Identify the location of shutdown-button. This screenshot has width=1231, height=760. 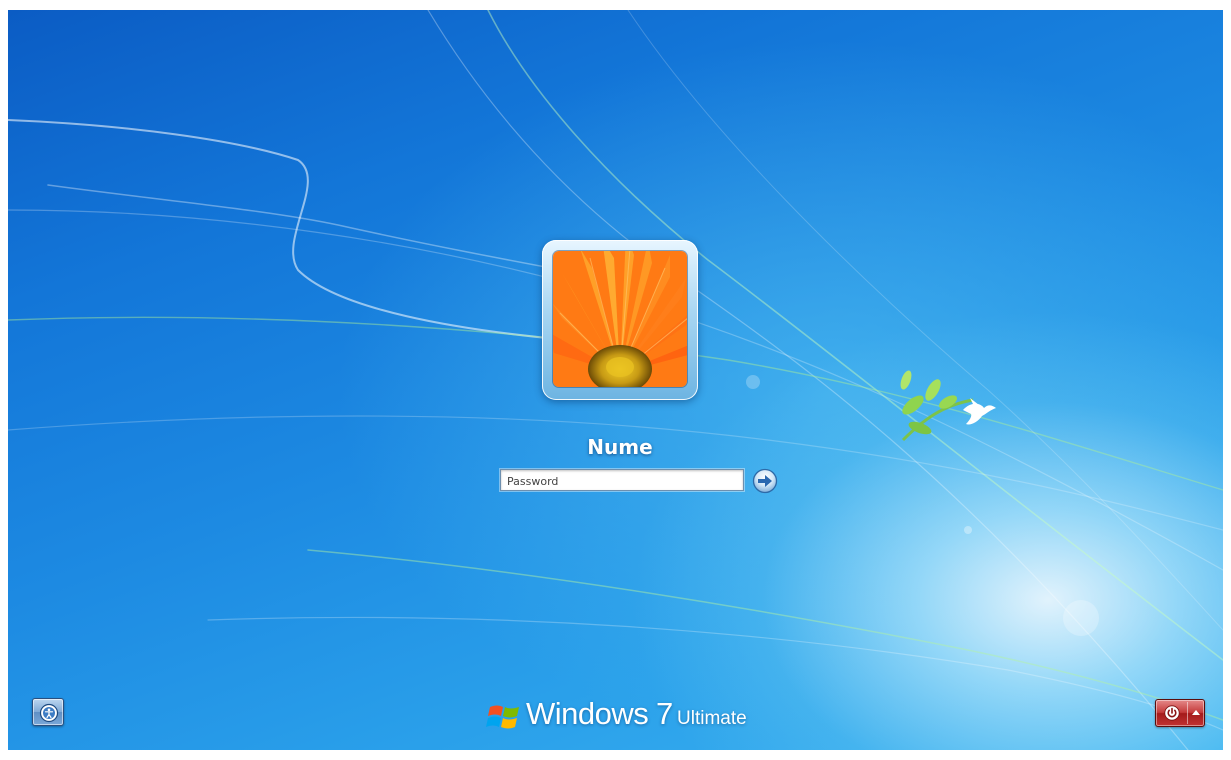
(1171, 713).